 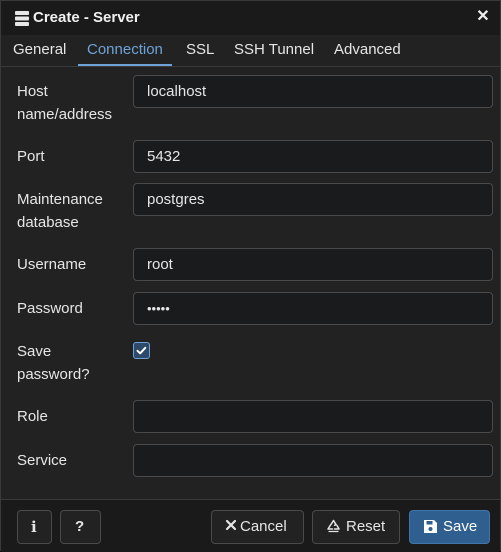 What do you see at coordinates (22, 18) in the screenshot?
I see `server-icon` at bounding box center [22, 18].